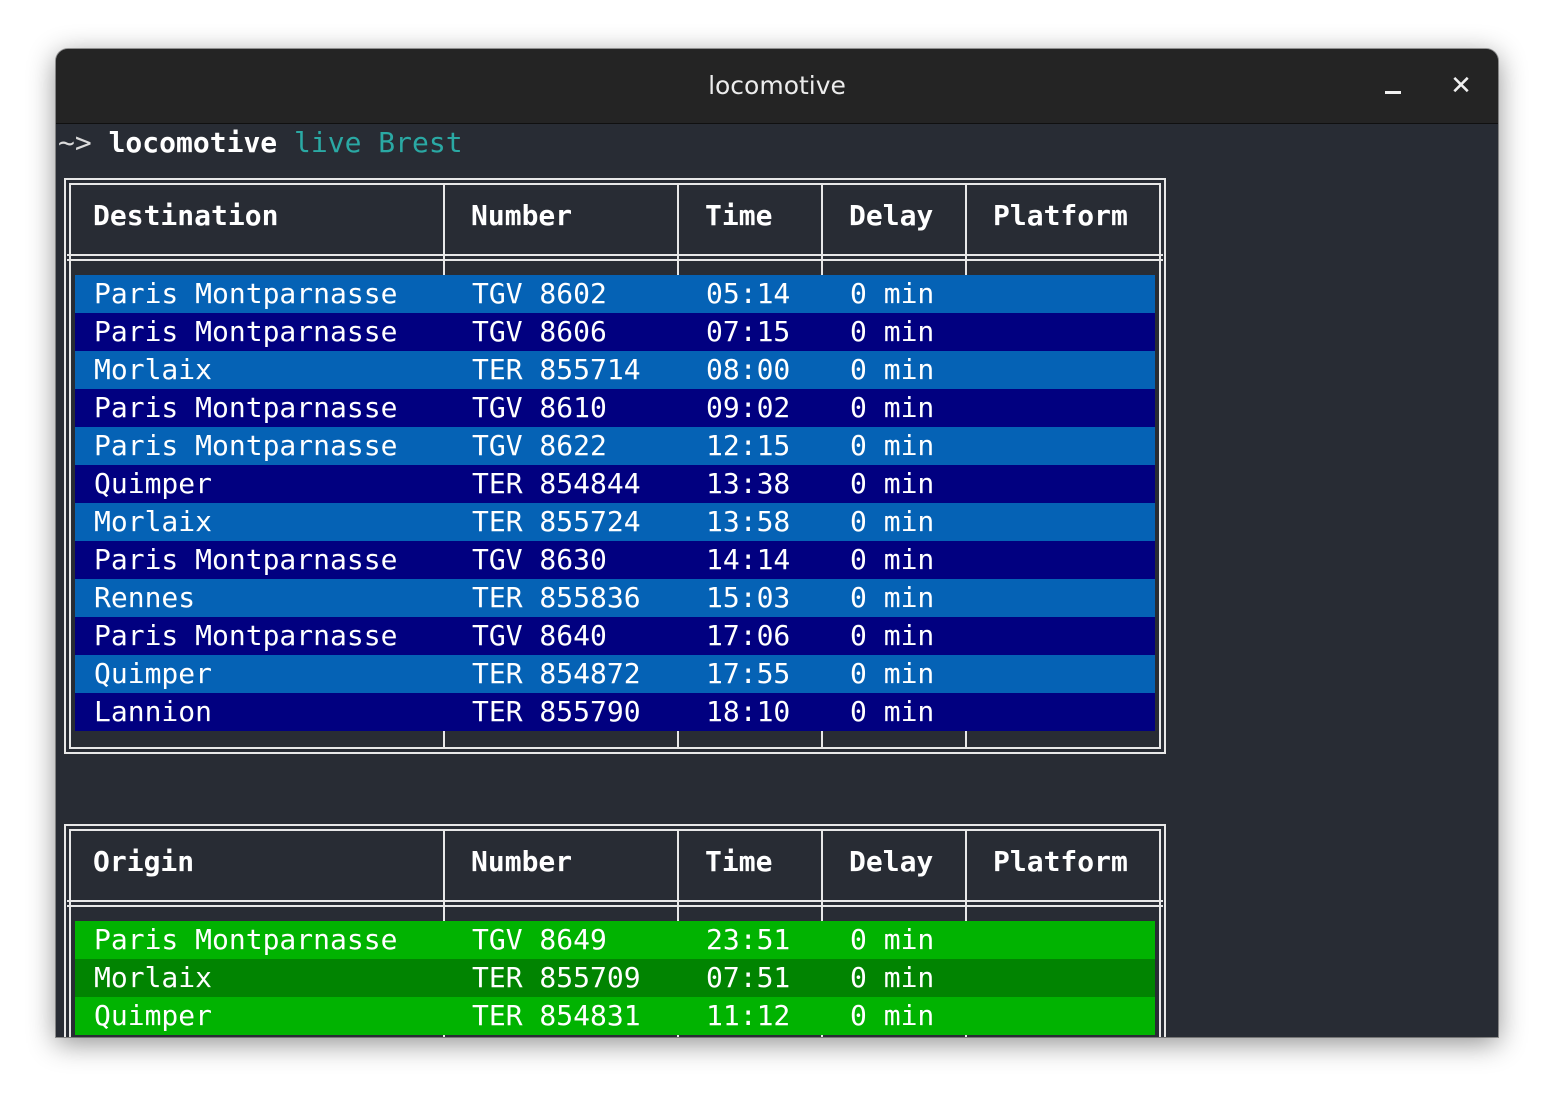 Image resolution: width=1558 pixels, height=1104 pixels. What do you see at coordinates (615, 332) in the screenshot?
I see `table-row: Paris Montparnasse TGV 8606 07:15 0 min` at bounding box center [615, 332].